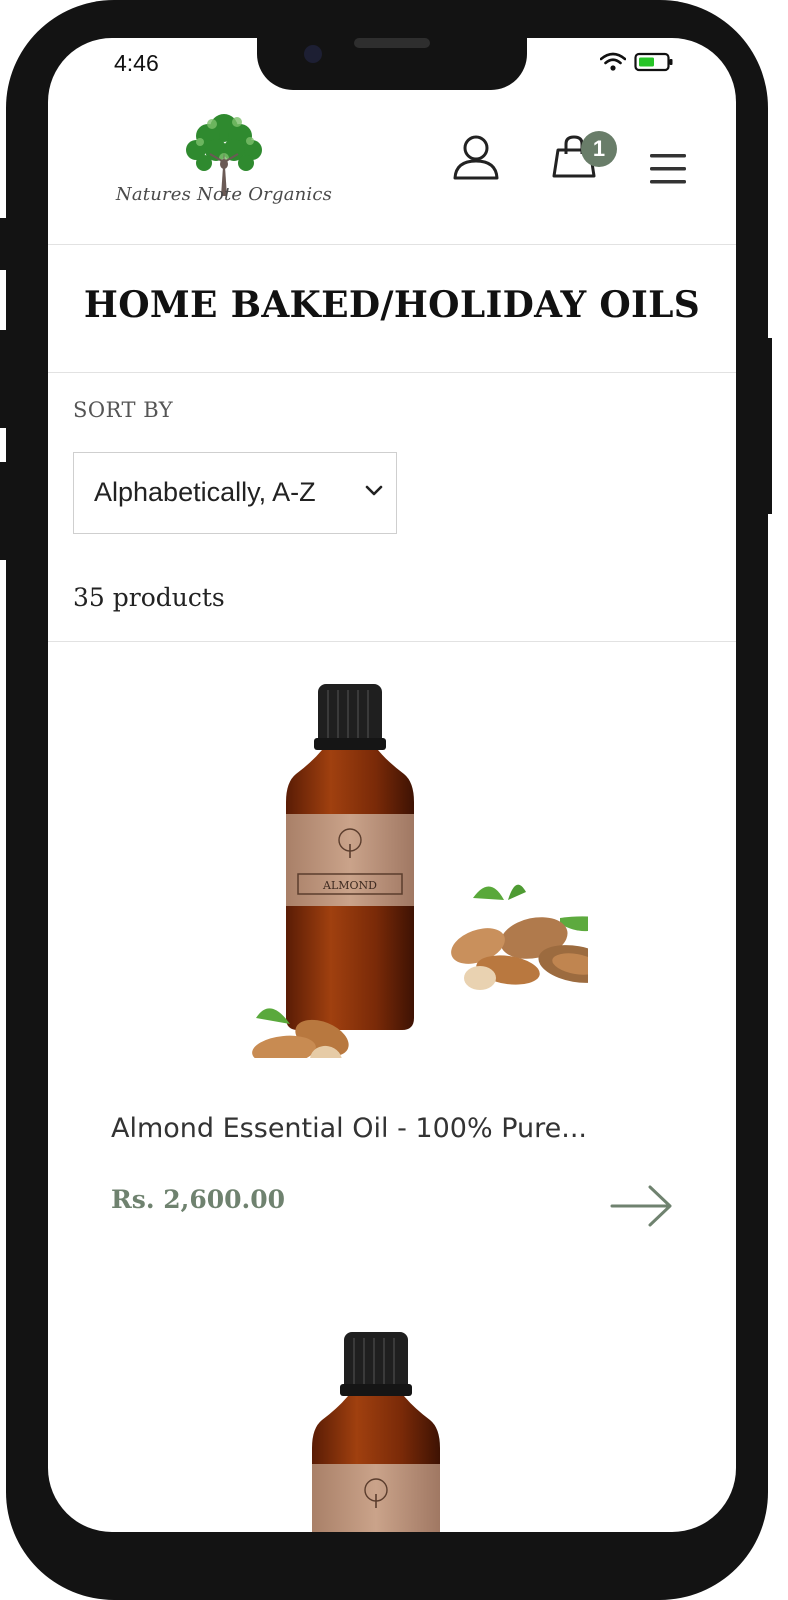 The width and height of the screenshot is (788, 1600). I want to click on user-icon, so click(476, 157).